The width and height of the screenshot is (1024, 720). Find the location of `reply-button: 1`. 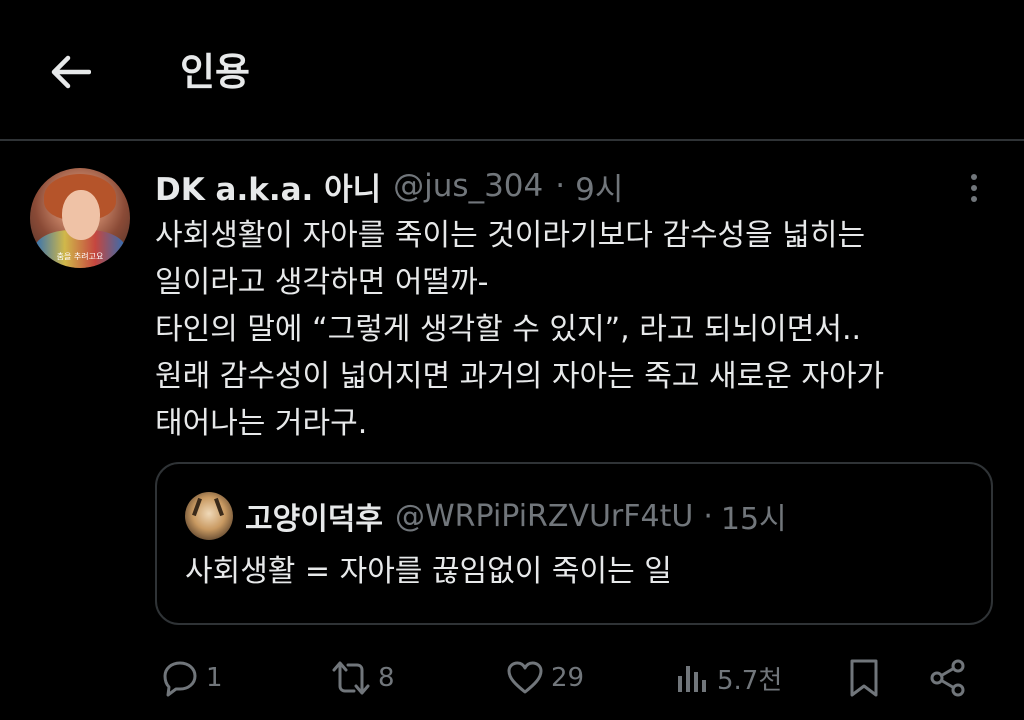

reply-button: 1 is located at coordinates (191, 678).